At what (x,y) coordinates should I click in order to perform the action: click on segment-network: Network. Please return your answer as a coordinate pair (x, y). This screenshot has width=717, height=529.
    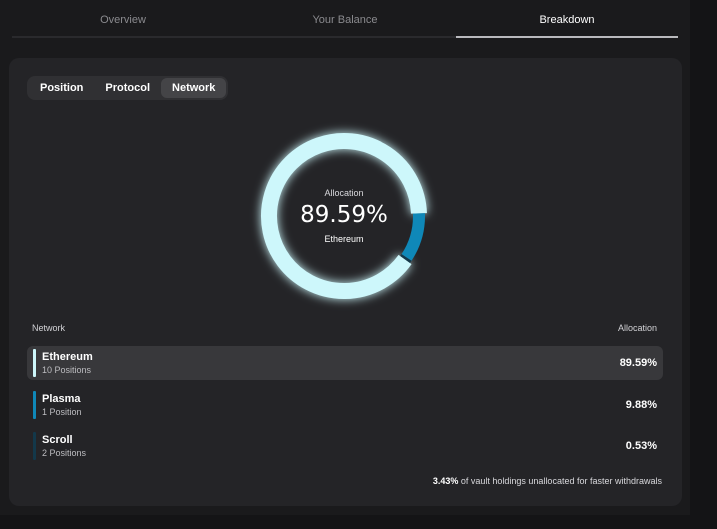
    Looking at the image, I should click on (194, 88).